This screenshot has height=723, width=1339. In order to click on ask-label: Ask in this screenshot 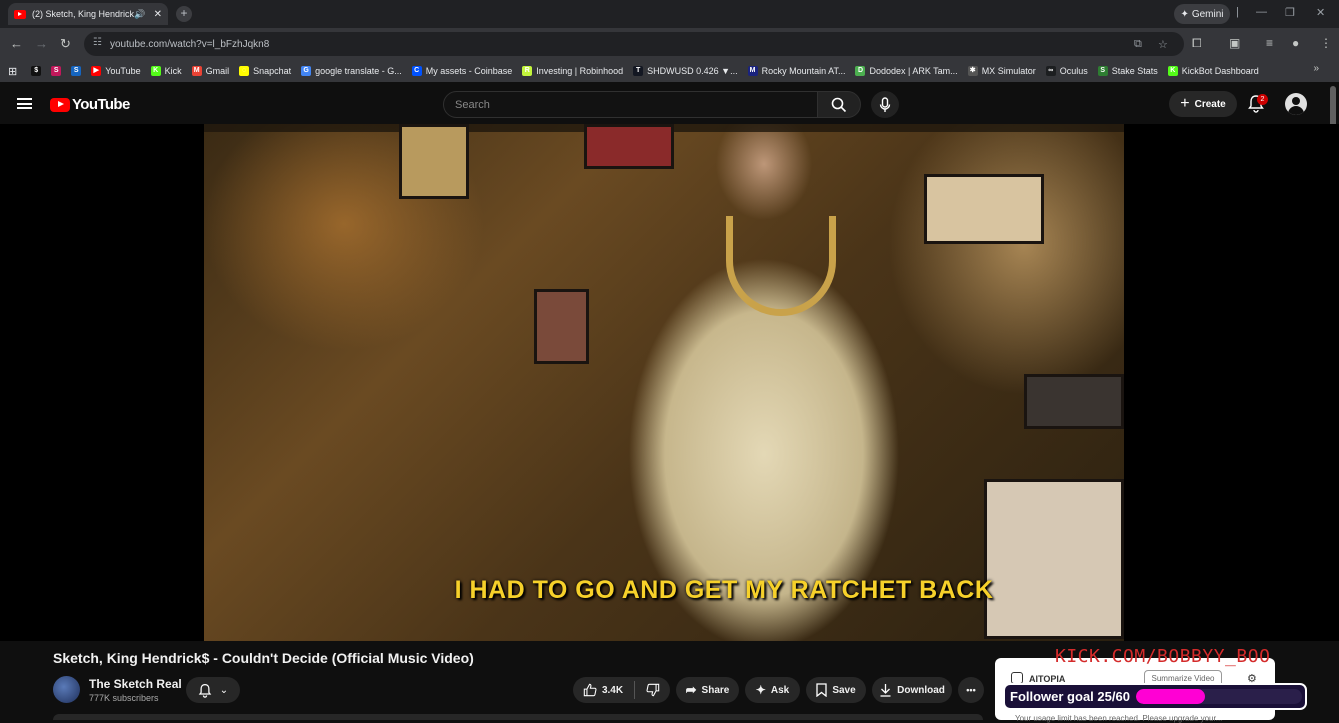, I will do `click(780, 690)`.